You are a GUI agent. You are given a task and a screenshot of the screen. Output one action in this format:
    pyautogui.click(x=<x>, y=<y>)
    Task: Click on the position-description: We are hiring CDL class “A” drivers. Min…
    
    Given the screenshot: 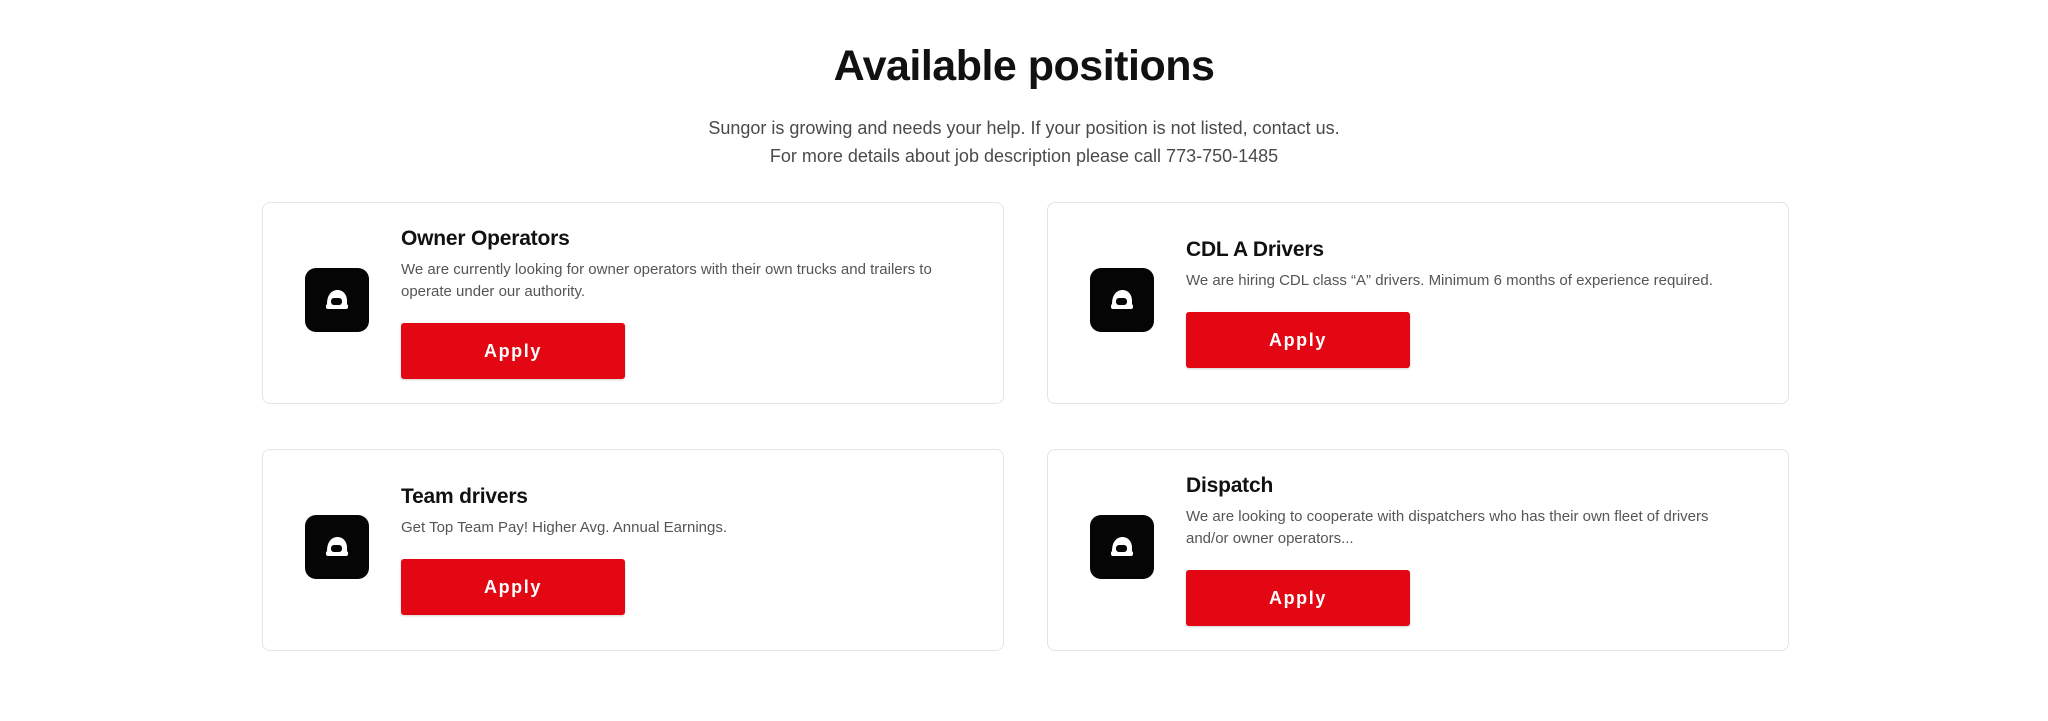 What is the action you would take?
    pyautogui.click(x=1449, y=280)
    